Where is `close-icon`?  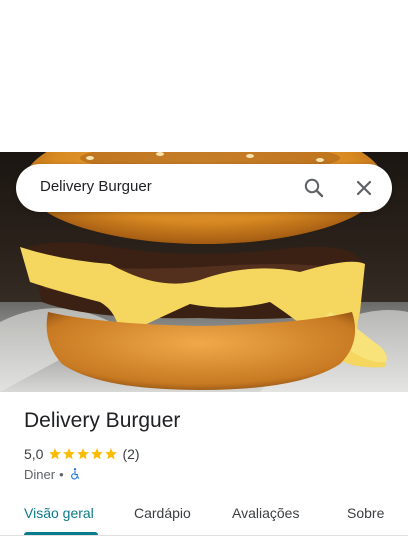 close-icon is located at coordinates (364, 188).